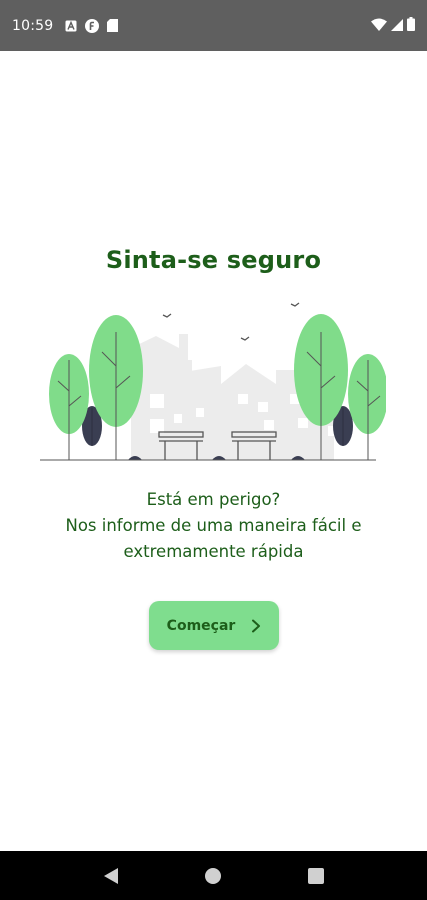 This screenshot has width=427, height=900. I want to click on message-line: extremamente rápida, so click(213, 551).